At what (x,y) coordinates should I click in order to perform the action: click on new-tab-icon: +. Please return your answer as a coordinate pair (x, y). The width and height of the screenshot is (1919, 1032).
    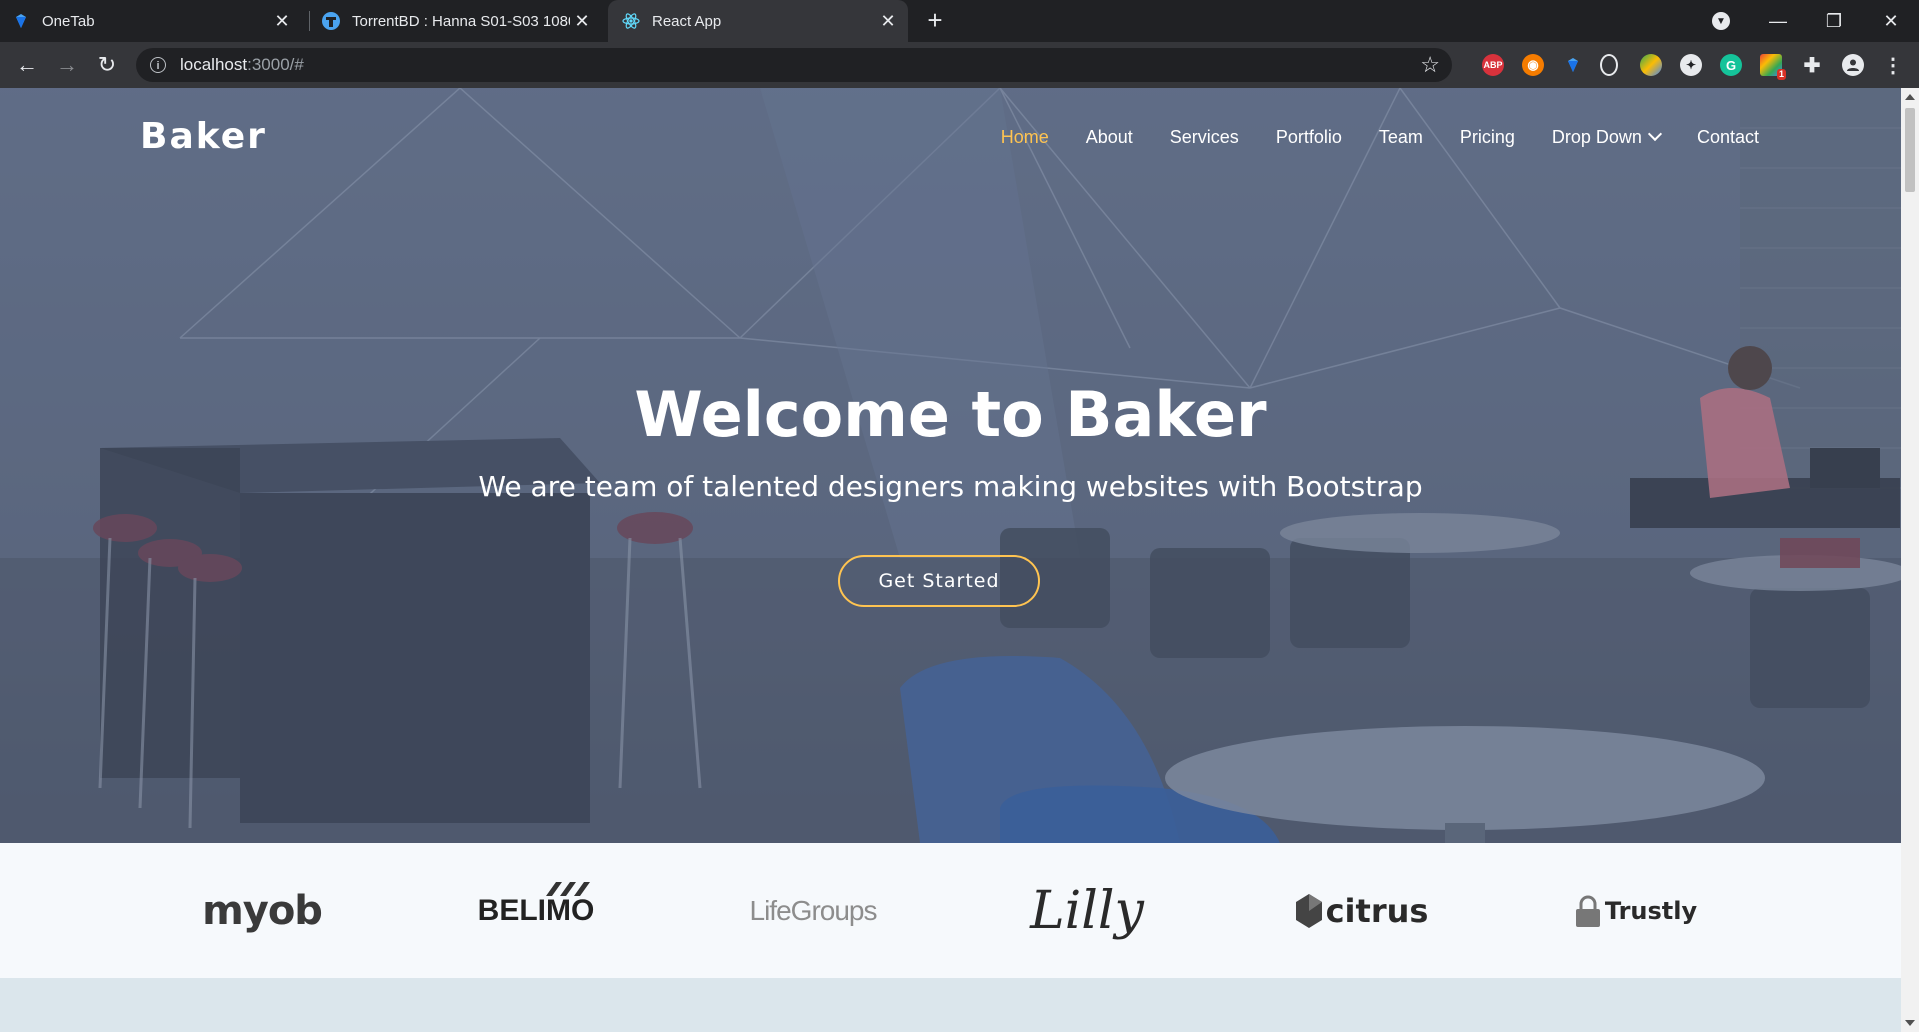
    Looking at the image, I should click on (935, 20).